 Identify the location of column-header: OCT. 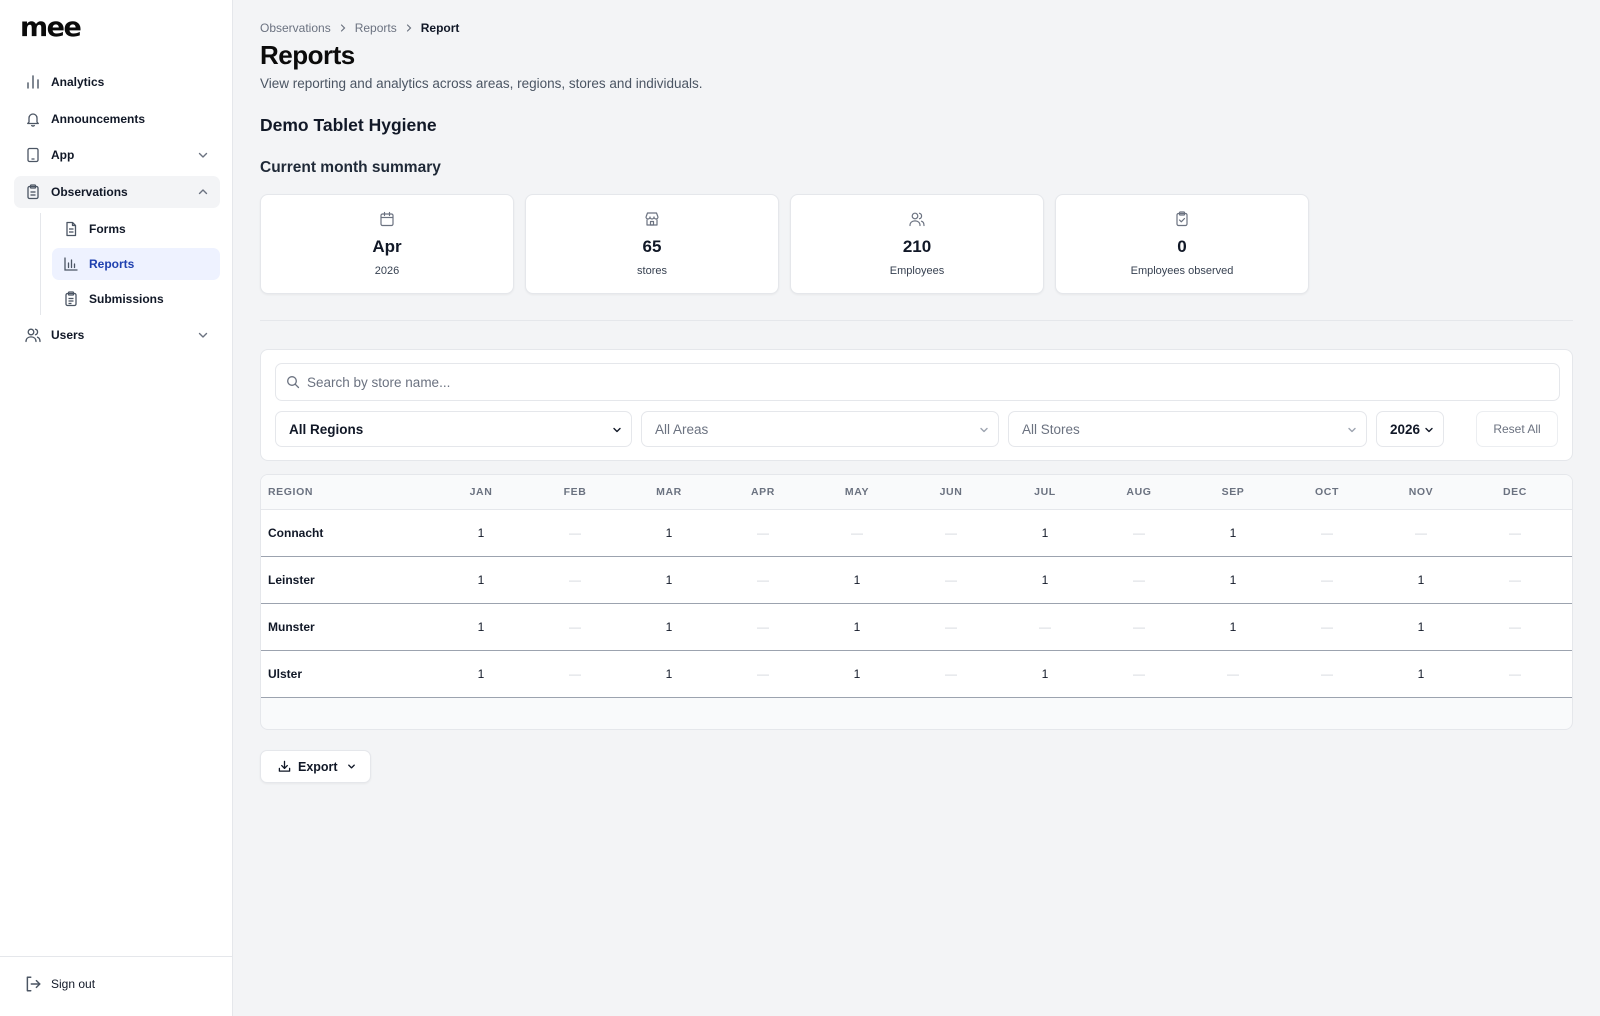
(1327, 492).